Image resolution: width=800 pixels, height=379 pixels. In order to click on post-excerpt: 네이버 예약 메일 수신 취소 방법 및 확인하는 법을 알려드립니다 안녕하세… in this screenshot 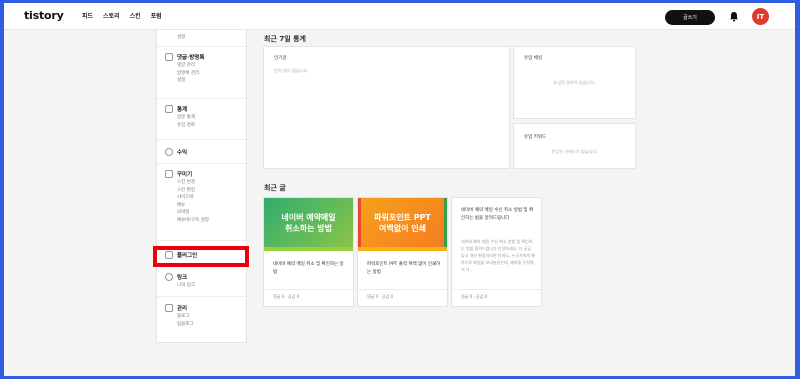, I will do `click(498, 255)`.